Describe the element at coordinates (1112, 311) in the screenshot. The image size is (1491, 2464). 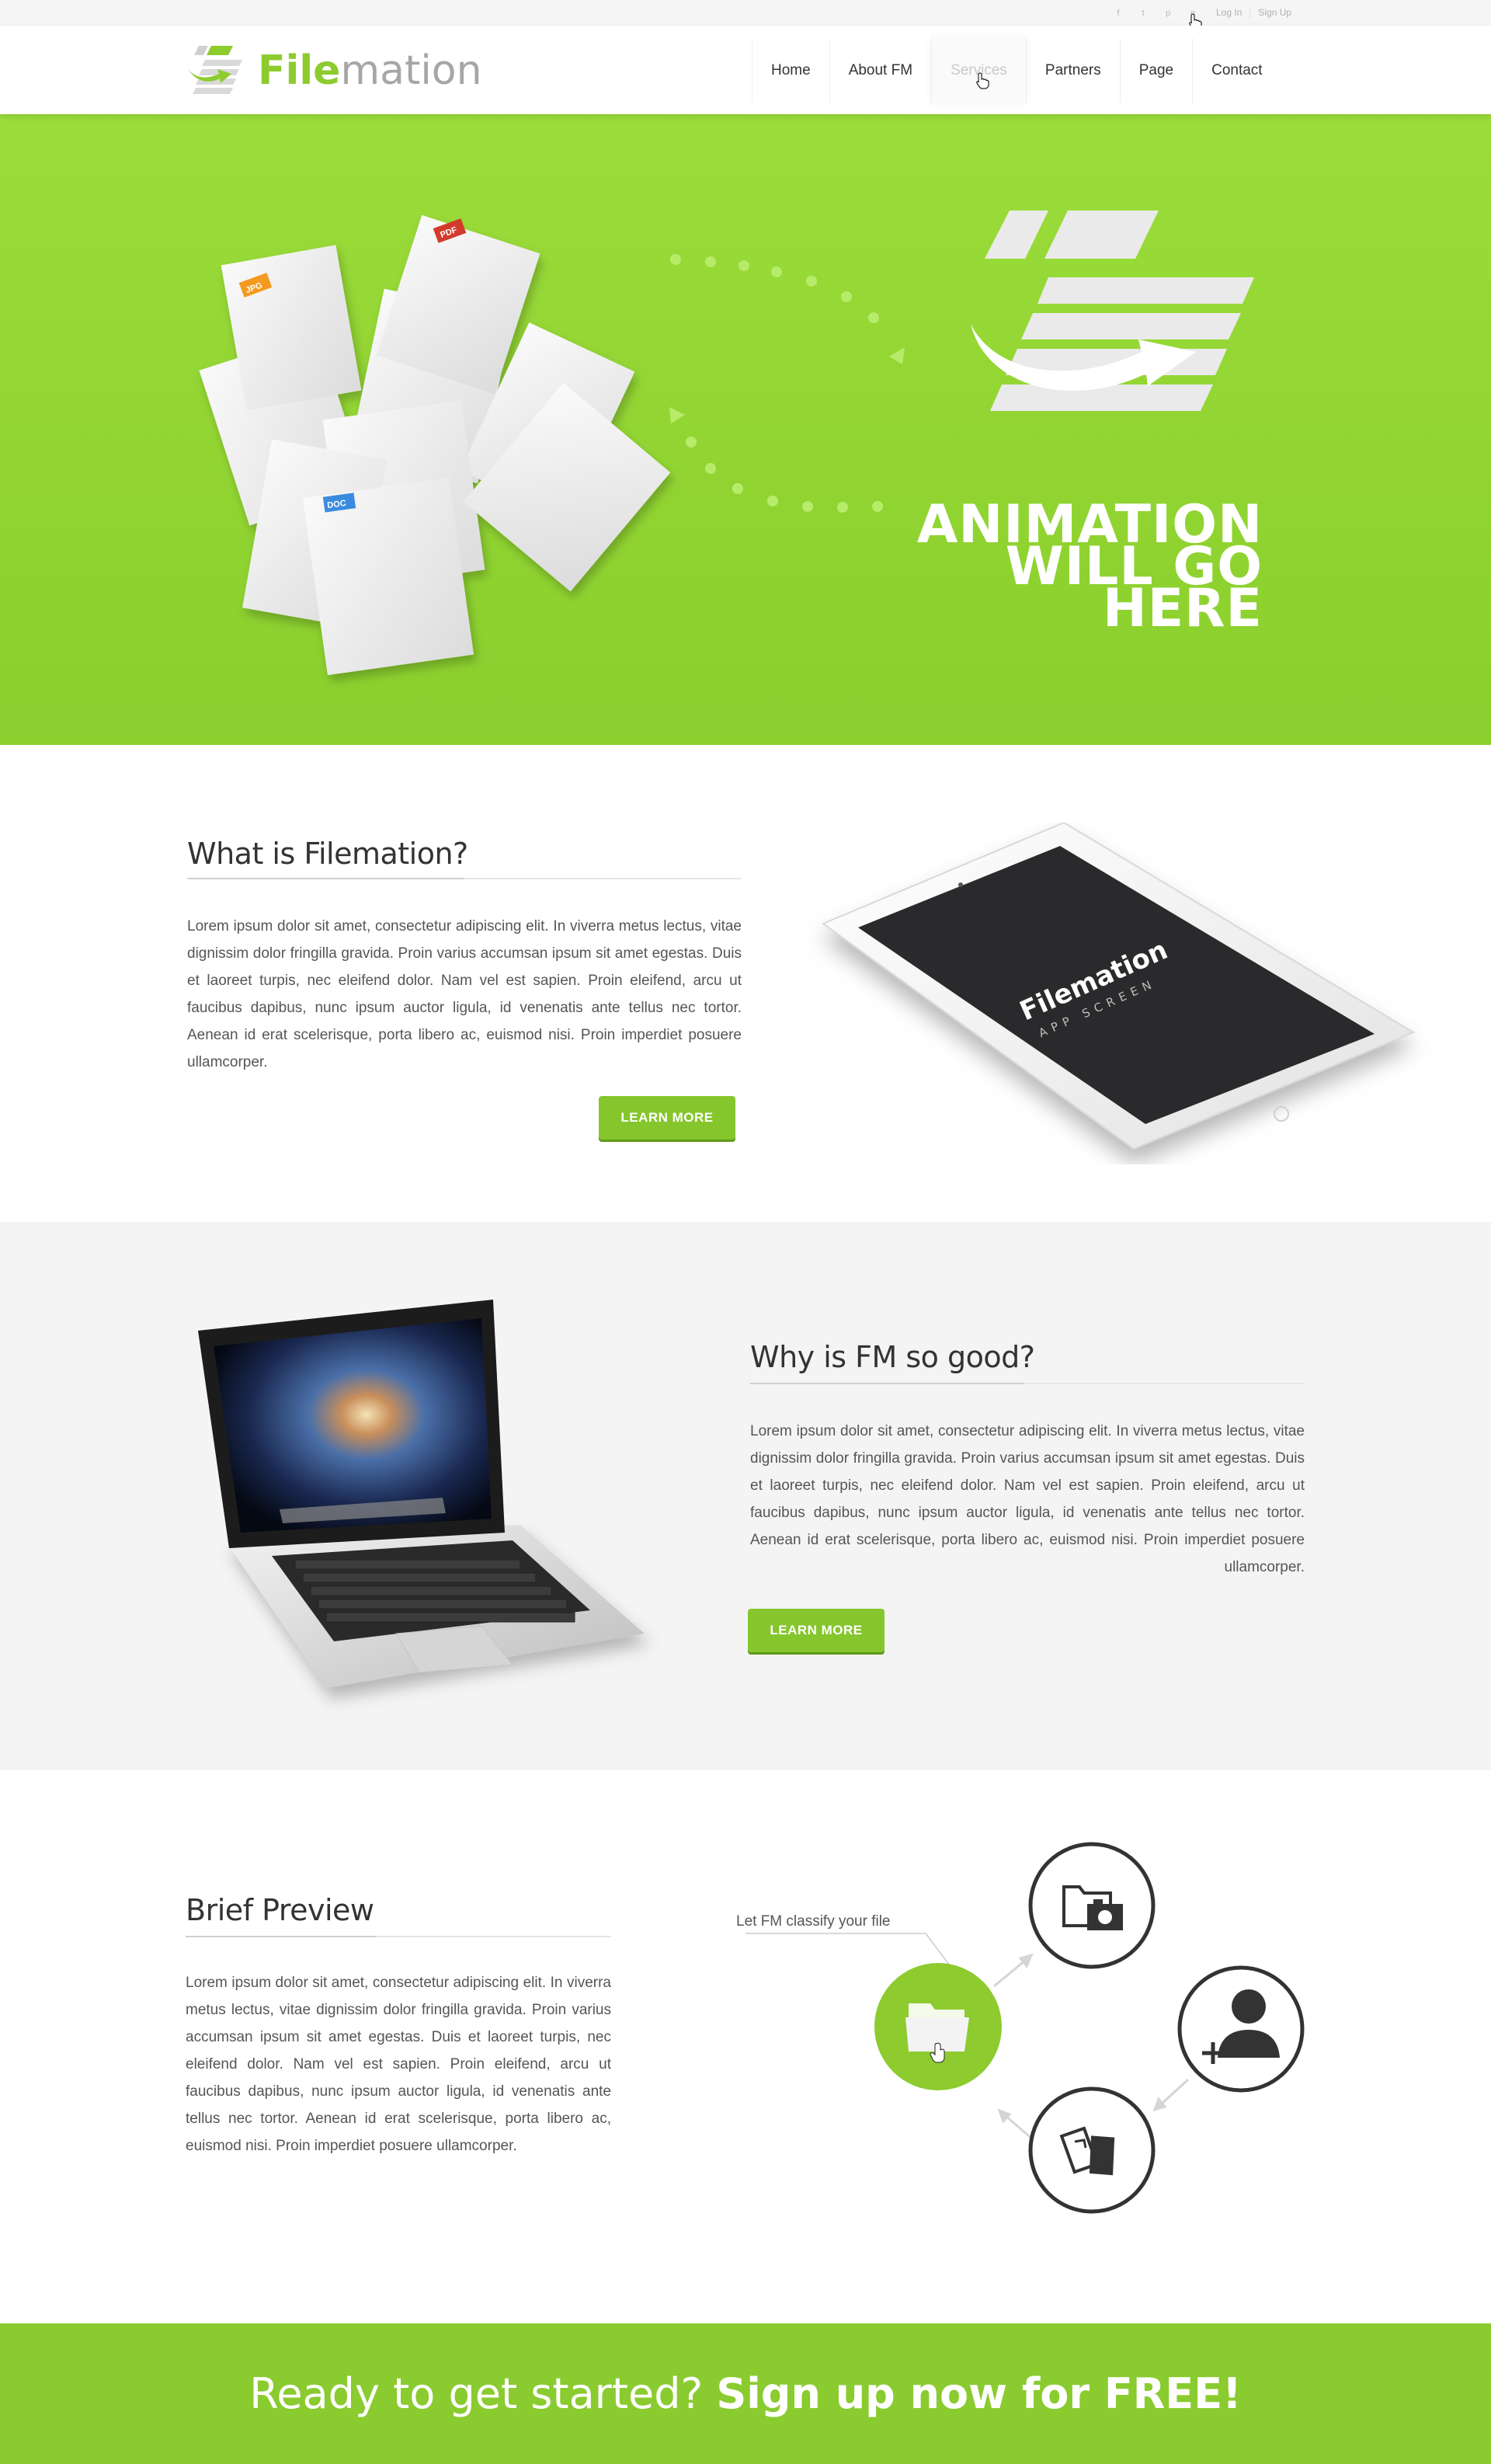
I see `filemation-hero-logo-icon` at that location.